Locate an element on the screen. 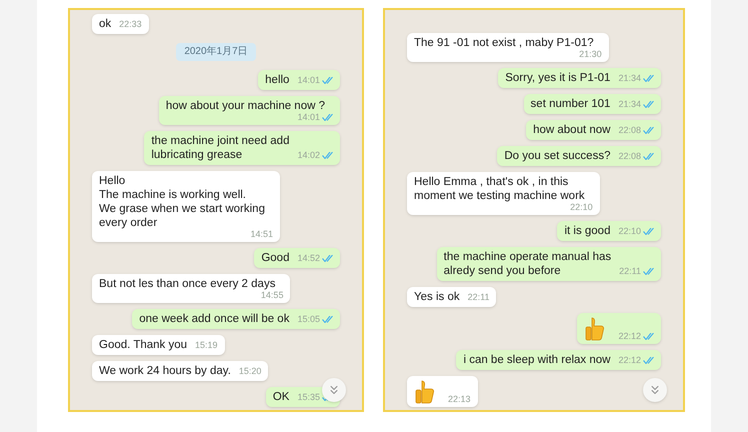 This screenshot has width=748, height=432. message-text: it is good is located at coordinates (587, 231).